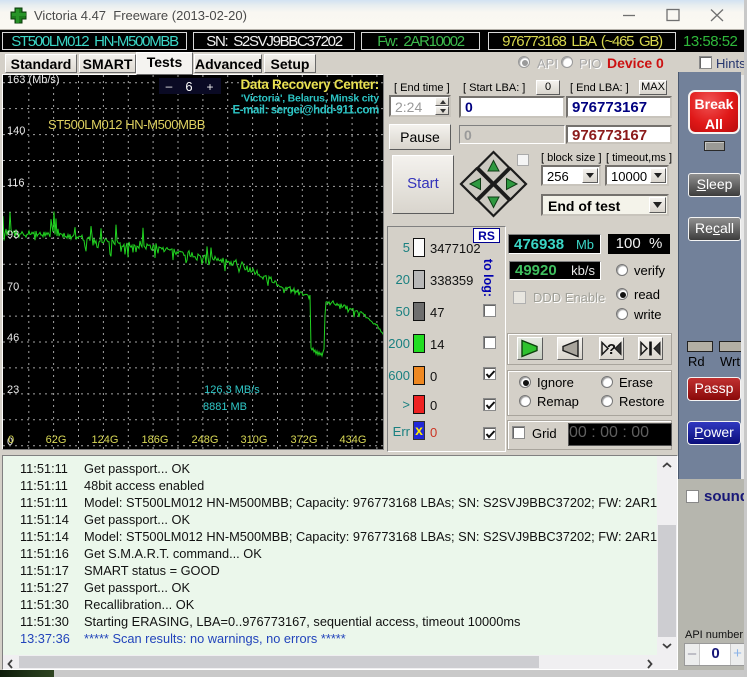  I want to click on svg-text:'Victoria', Belarus, Minsk cit: 'Victoria', Belarus, Minsk city, so click(310, 99).